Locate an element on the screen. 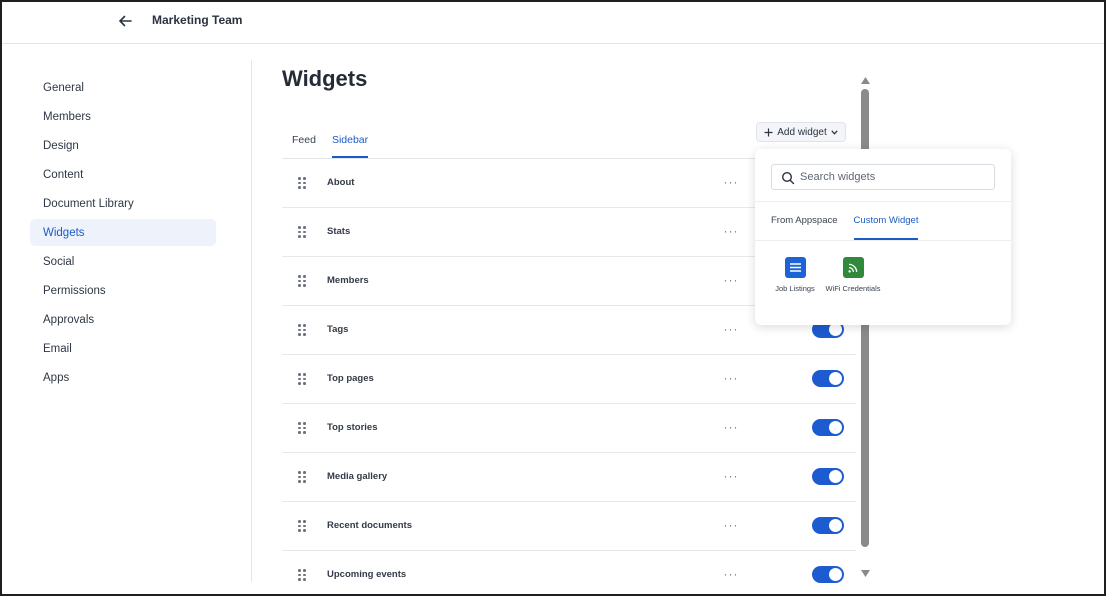 The height and width of the screenshot is (596, 1106). triangle-down-icon is located at coordinates (865, 573).